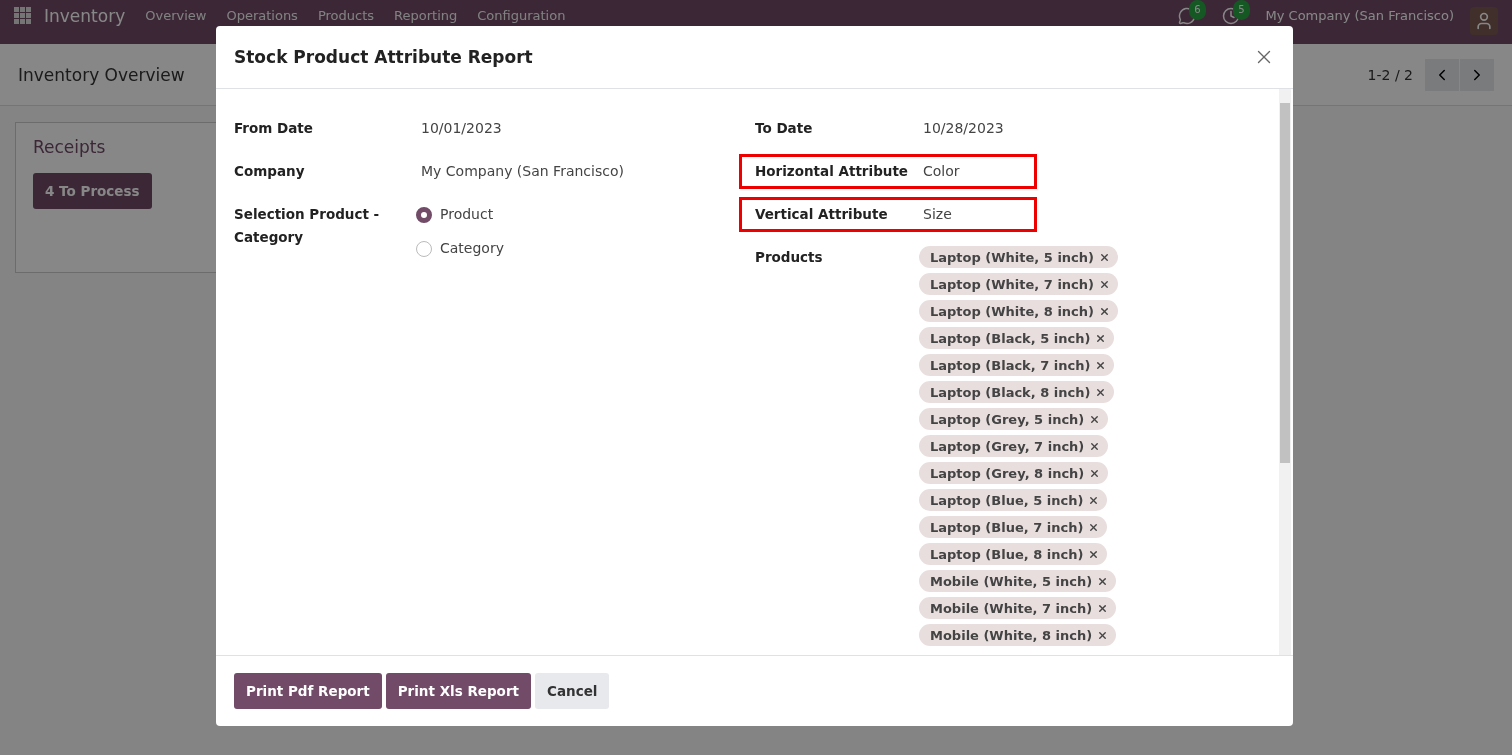  Describe the element at coordinates (1018, 257) in the screenshot. I see `product-tag: Laptop (White, 5 inch)` at that location.